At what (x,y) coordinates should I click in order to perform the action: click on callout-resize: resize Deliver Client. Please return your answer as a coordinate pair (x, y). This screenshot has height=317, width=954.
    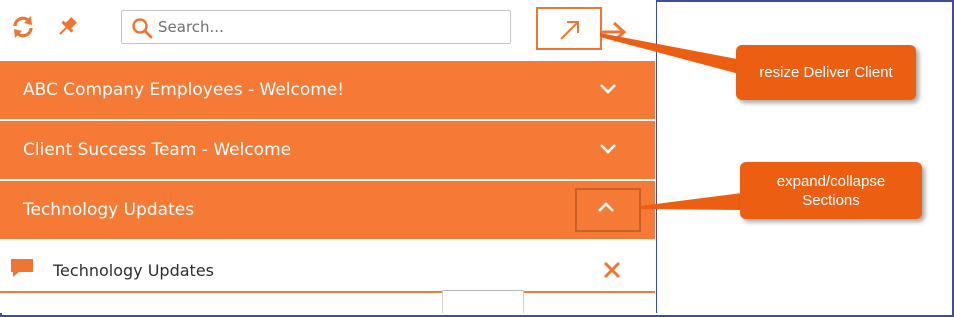
    Looking at the image, I should click on (826, 72).